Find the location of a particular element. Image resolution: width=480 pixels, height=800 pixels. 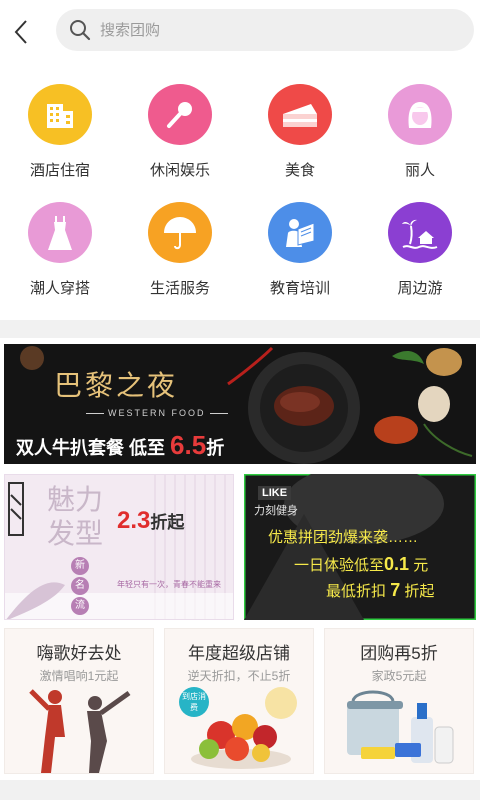

banner-hairstyle-discount: 2.3折起 is located at coordinates (150, 521).